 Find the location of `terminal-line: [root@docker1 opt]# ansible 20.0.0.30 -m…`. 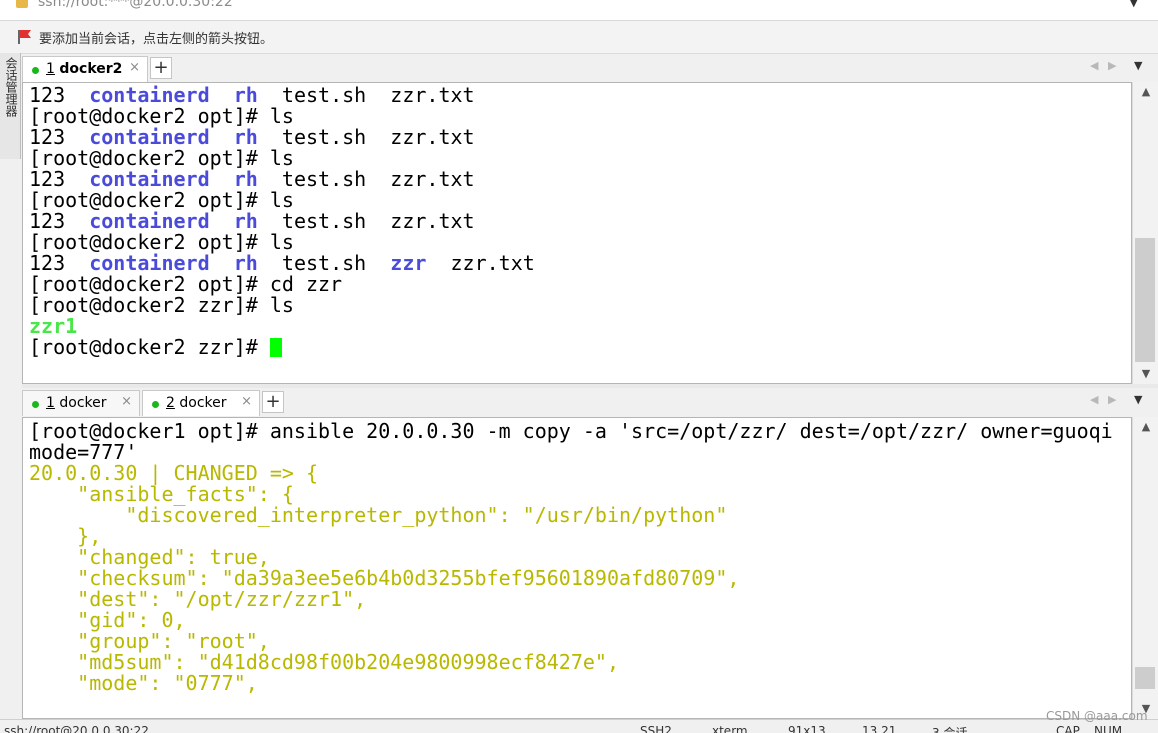

terminal-line: [root@docker1 opt]# ansible 20.0.0.30 -m… is located at coordinates (571, 431).